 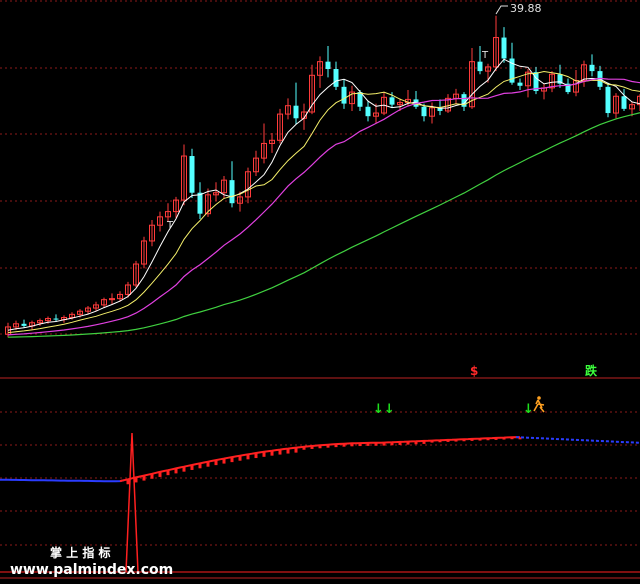 What do you see at coordinates (485, 55) in the screenshot?
I see `t-marker-2: T` at bounding box center [485, 55].